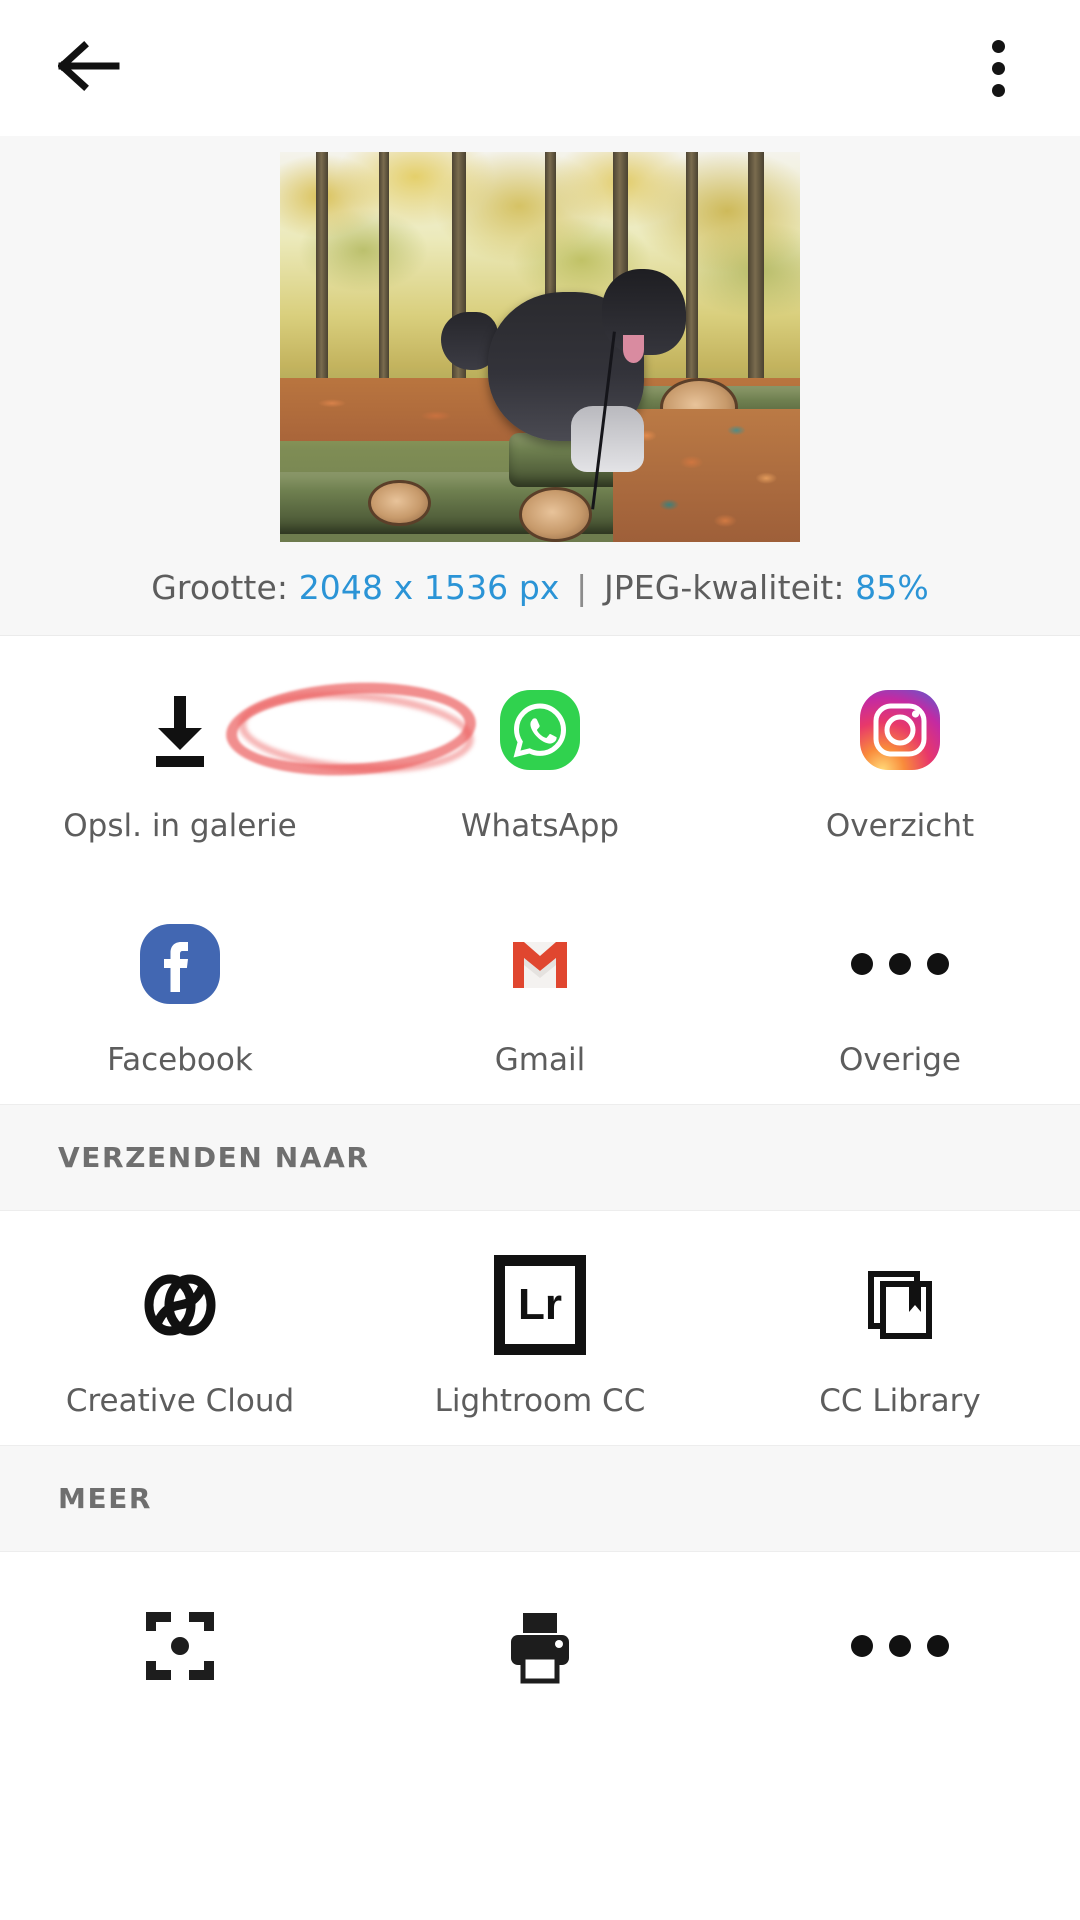 The image size is (1080, 1920). Describe the element at coordinates (180, 1060) in the screenshot. I see `share-item-label: Facebook` at that location.